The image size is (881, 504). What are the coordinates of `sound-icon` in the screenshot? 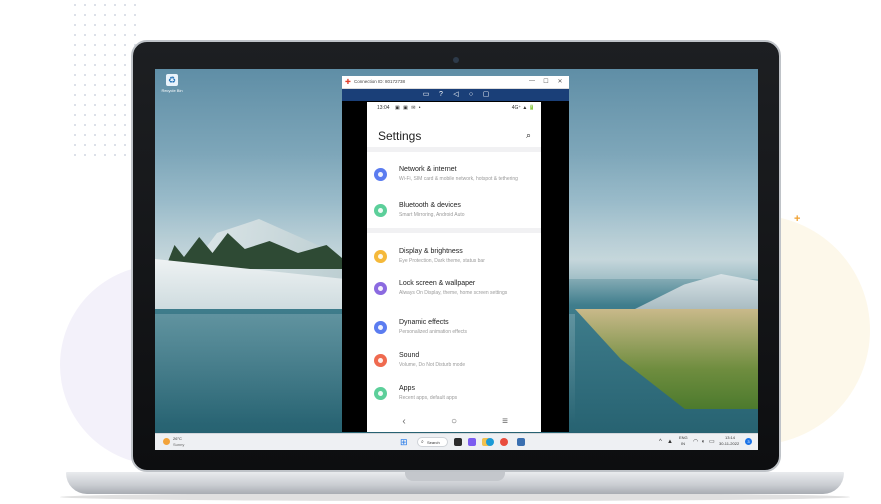 It's located at (380, 360).